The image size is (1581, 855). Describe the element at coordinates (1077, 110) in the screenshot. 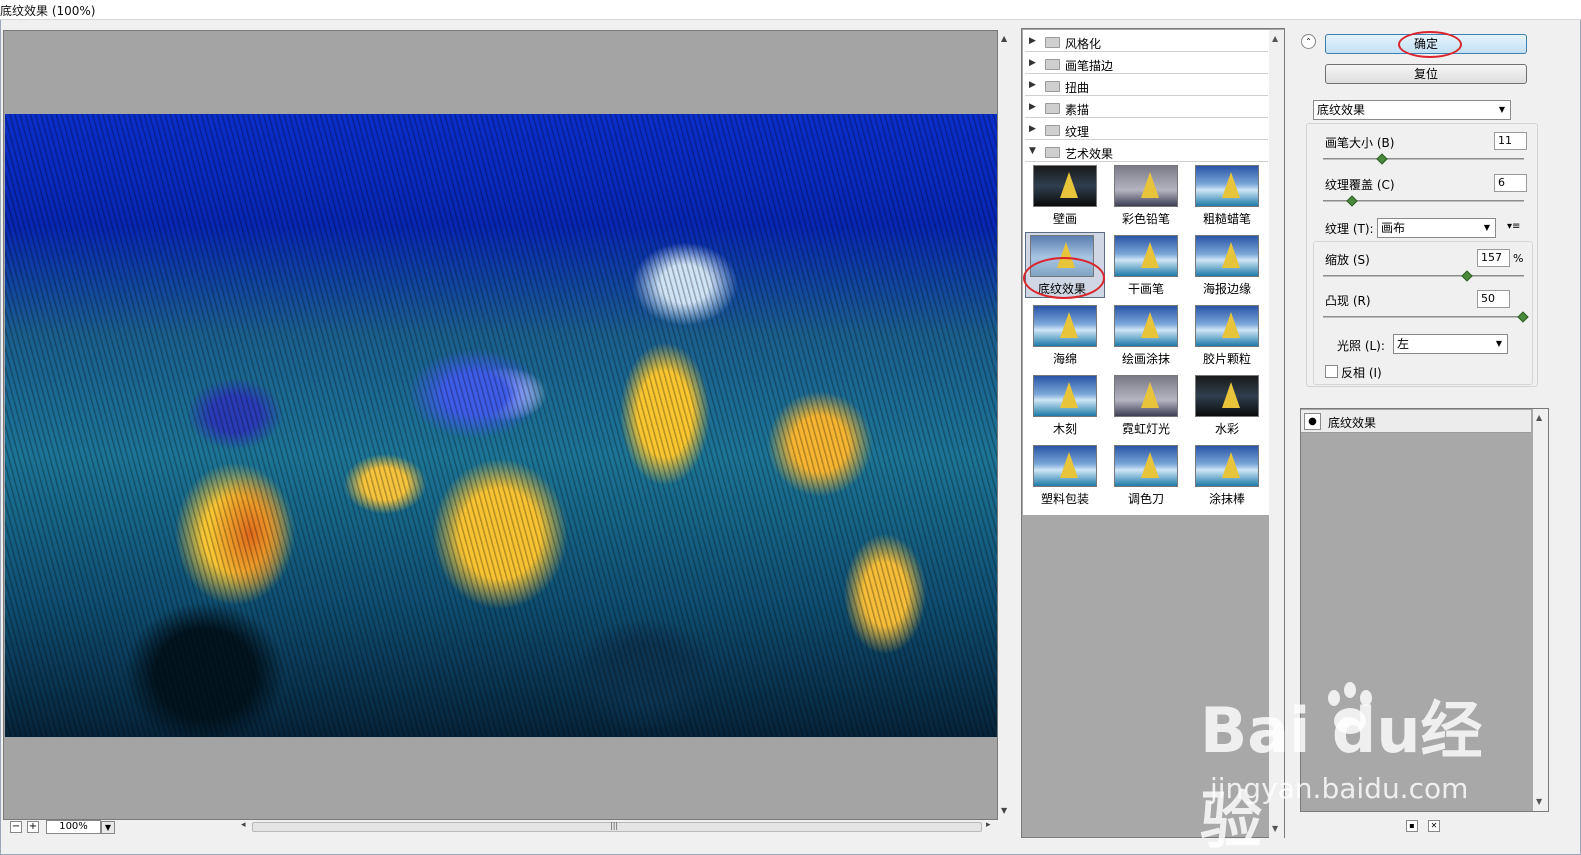

I see `category-label: 素描` at that location.